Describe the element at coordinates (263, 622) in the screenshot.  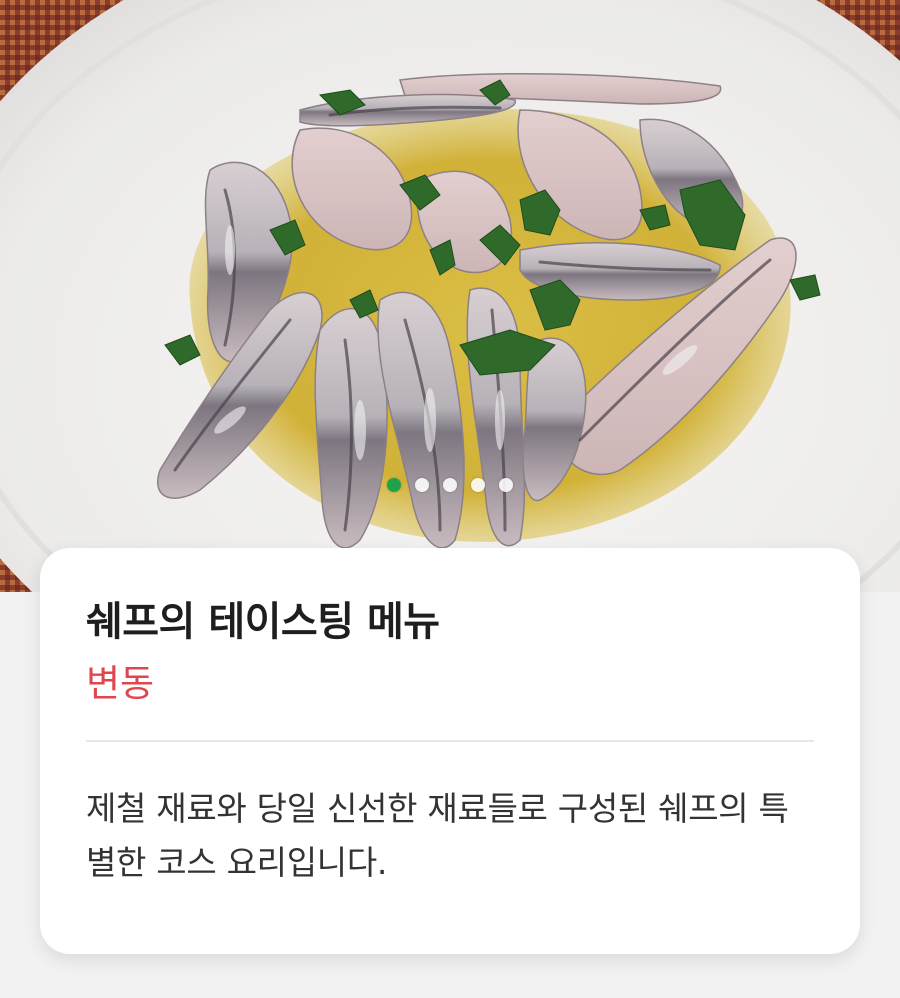
I see `menu-title: 쉐프의 테이스팅 메뉴` at that location.